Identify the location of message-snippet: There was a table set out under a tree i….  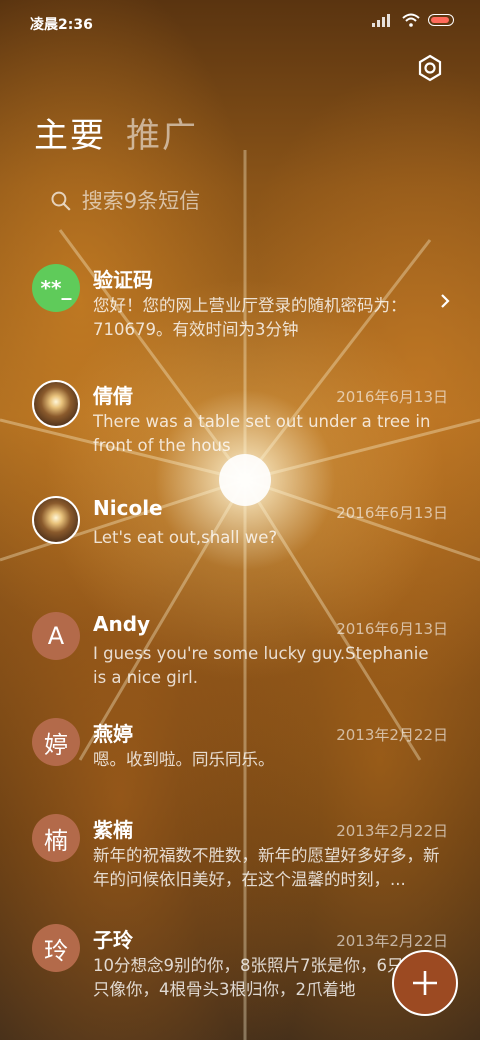
(262, 433).